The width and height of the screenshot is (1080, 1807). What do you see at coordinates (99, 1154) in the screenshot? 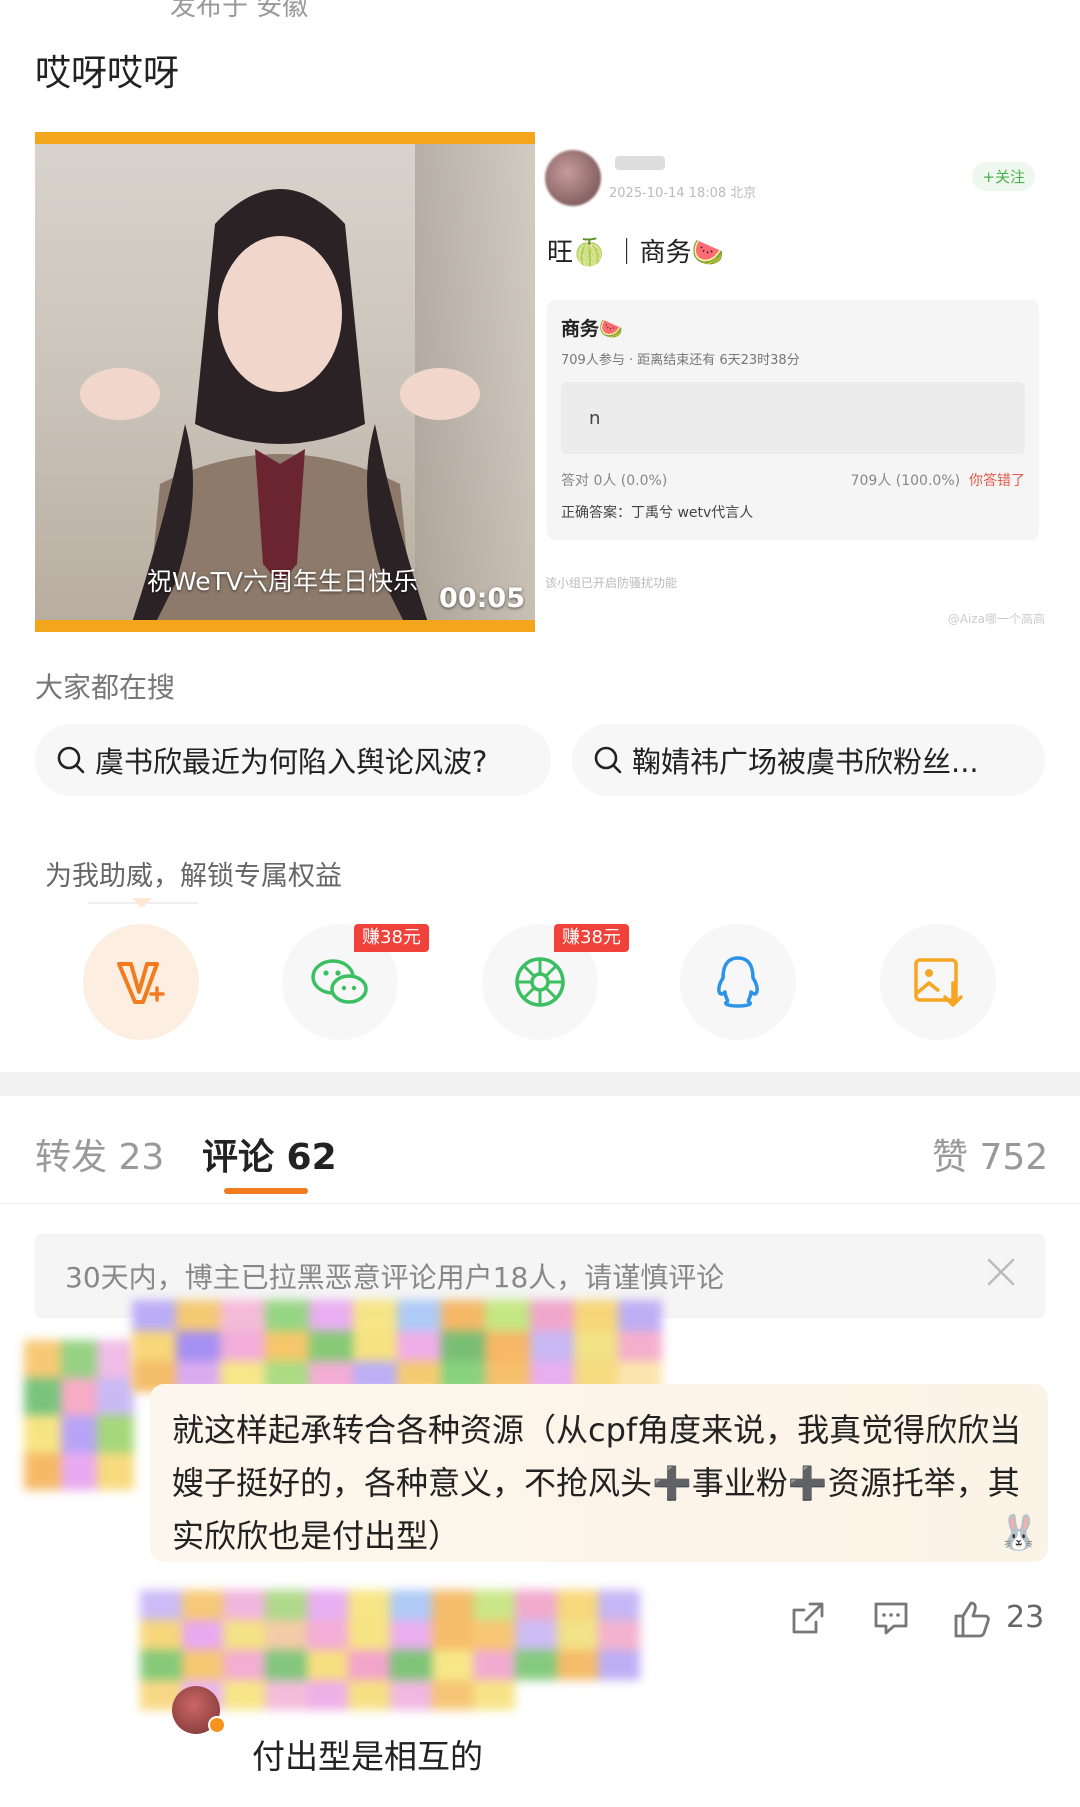
I see `tab-repost: 转发 23` at bounding box center [99, 1154].